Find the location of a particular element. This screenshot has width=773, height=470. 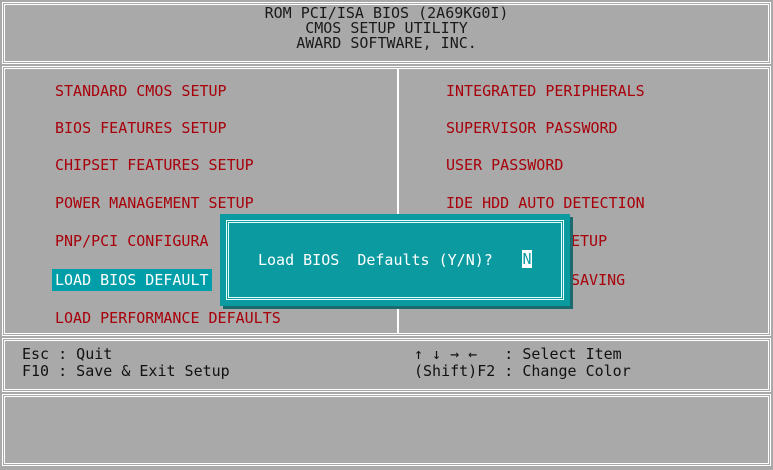

menu-item-supervisor-password: SUPERVISOR PASSWORD is located at coordinates (532, 128).